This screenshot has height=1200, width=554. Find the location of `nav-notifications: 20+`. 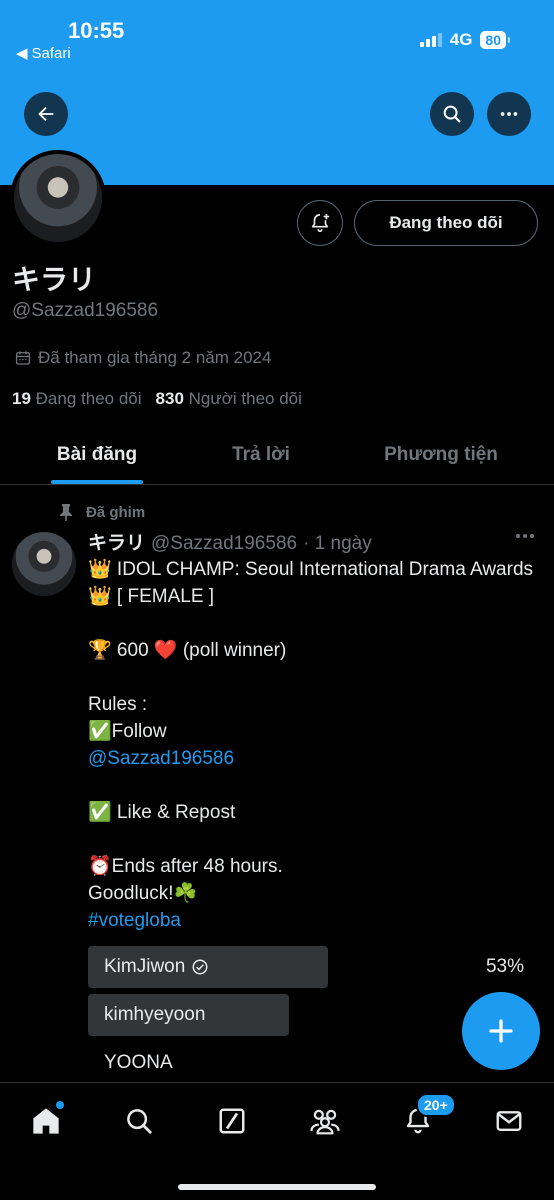

nav-notifications: 20+ is located at coordinates (427, 1117).